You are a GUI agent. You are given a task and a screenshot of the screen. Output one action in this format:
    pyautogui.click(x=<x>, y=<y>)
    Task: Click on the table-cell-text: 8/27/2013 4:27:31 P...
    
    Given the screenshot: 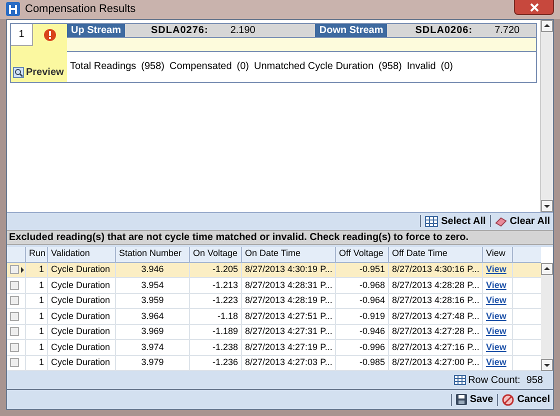 What is the action you would take?
    pyautogui.click(x=288, y=331)
    